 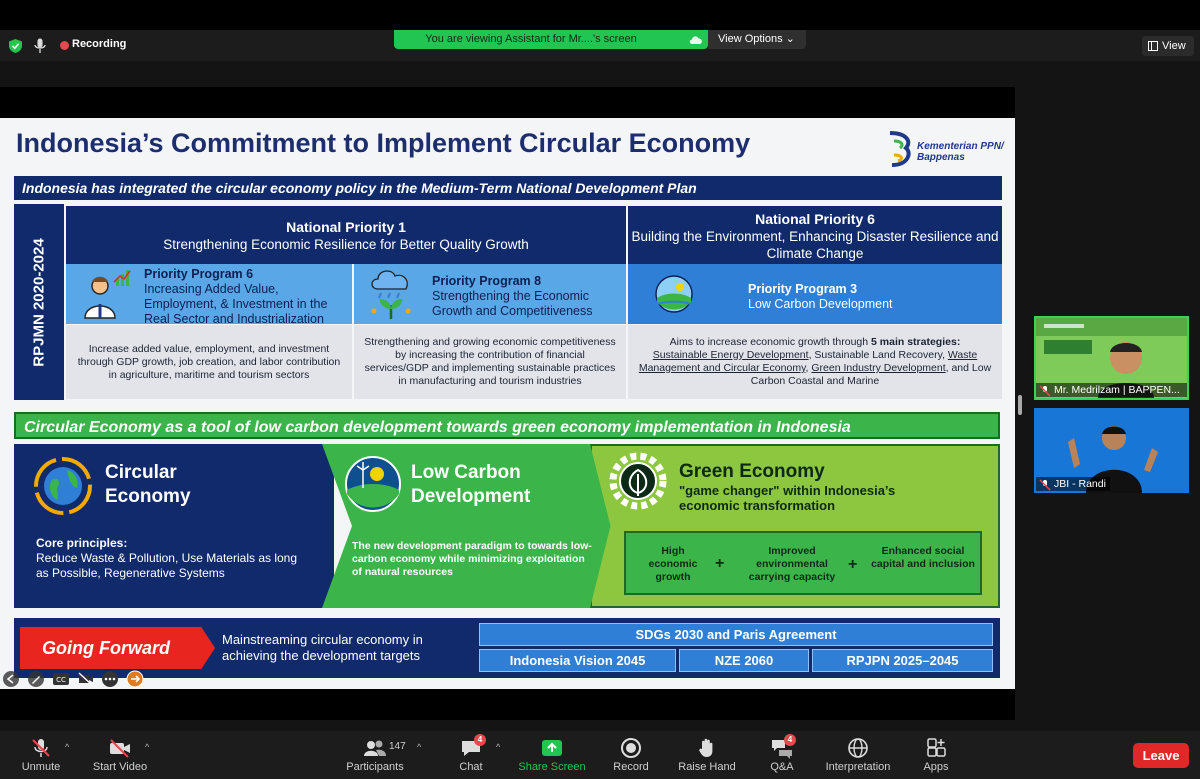 I want to click on share-screen-label: Share Screen, so click(x=552, y=767).